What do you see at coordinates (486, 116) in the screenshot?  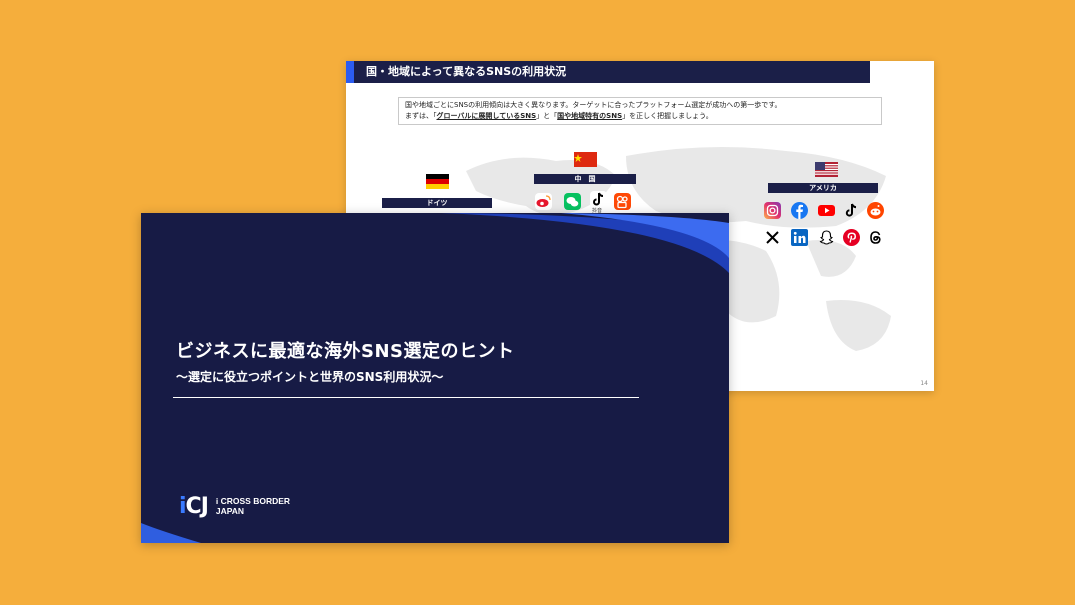 I see `global-sns-link: グローバルに展開しているSNS` at bounding box center [486, 116].